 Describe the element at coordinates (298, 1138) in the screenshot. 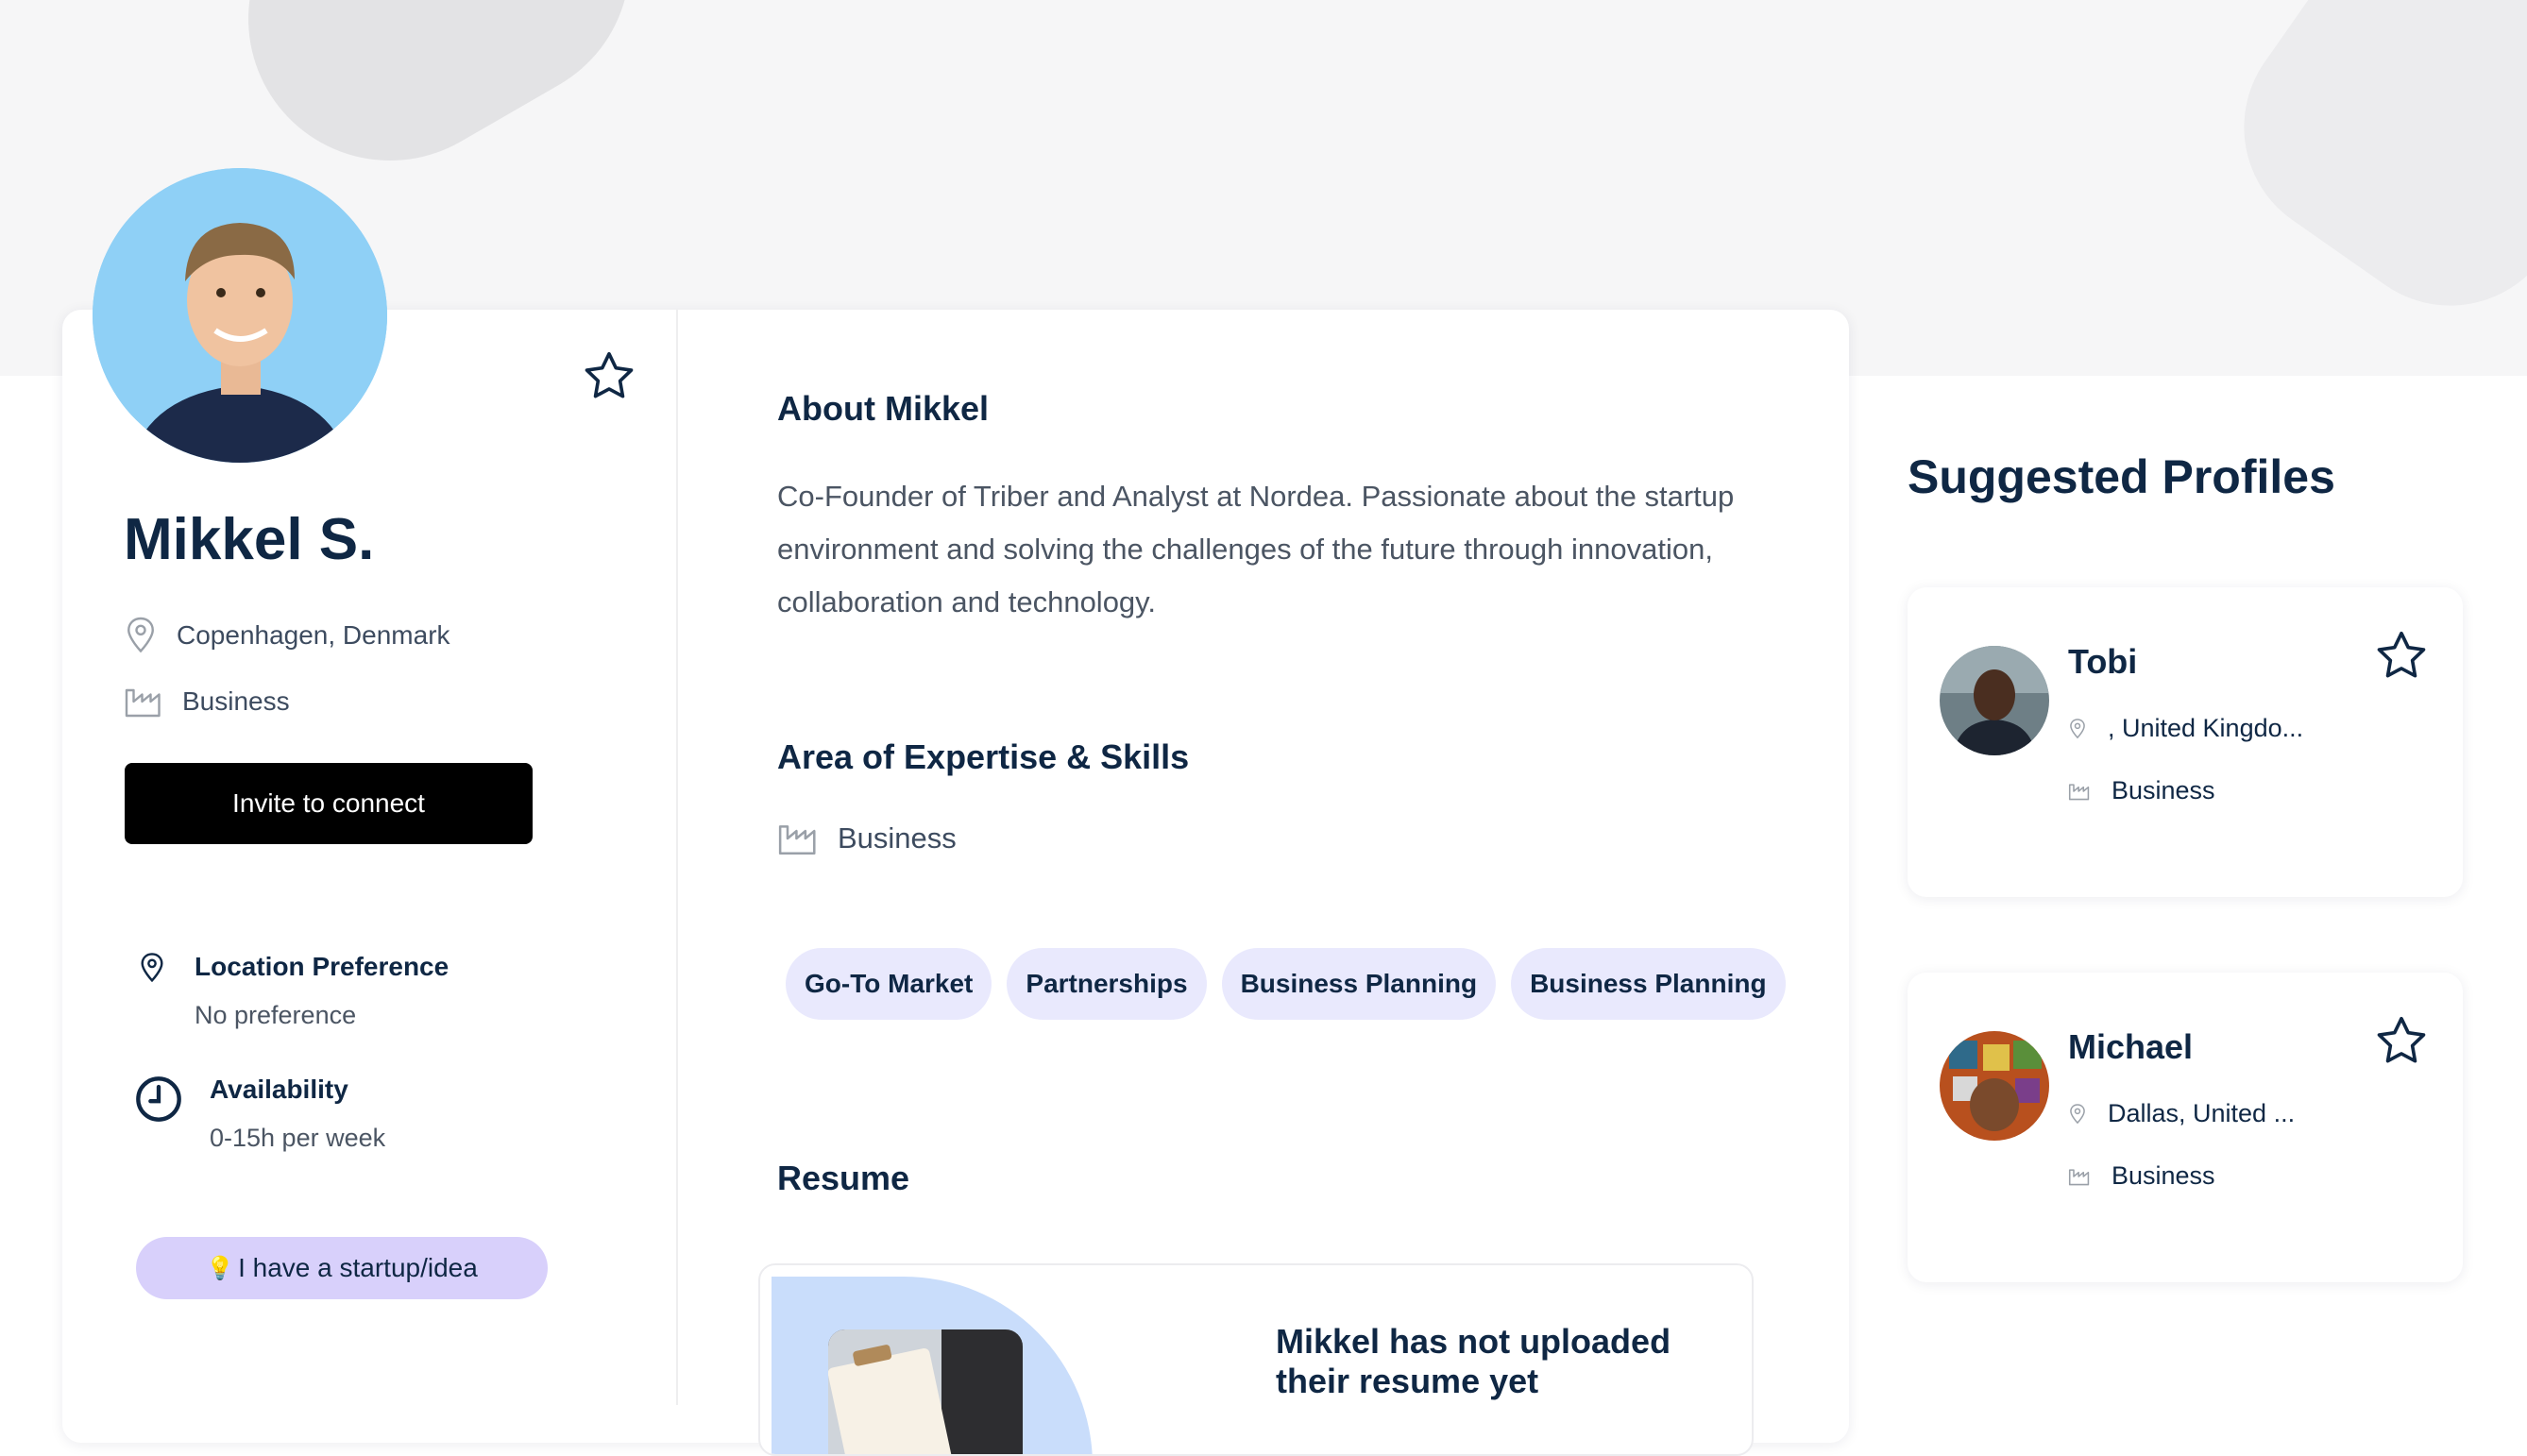

I see `availability-value: 0-15h per week` at that location.